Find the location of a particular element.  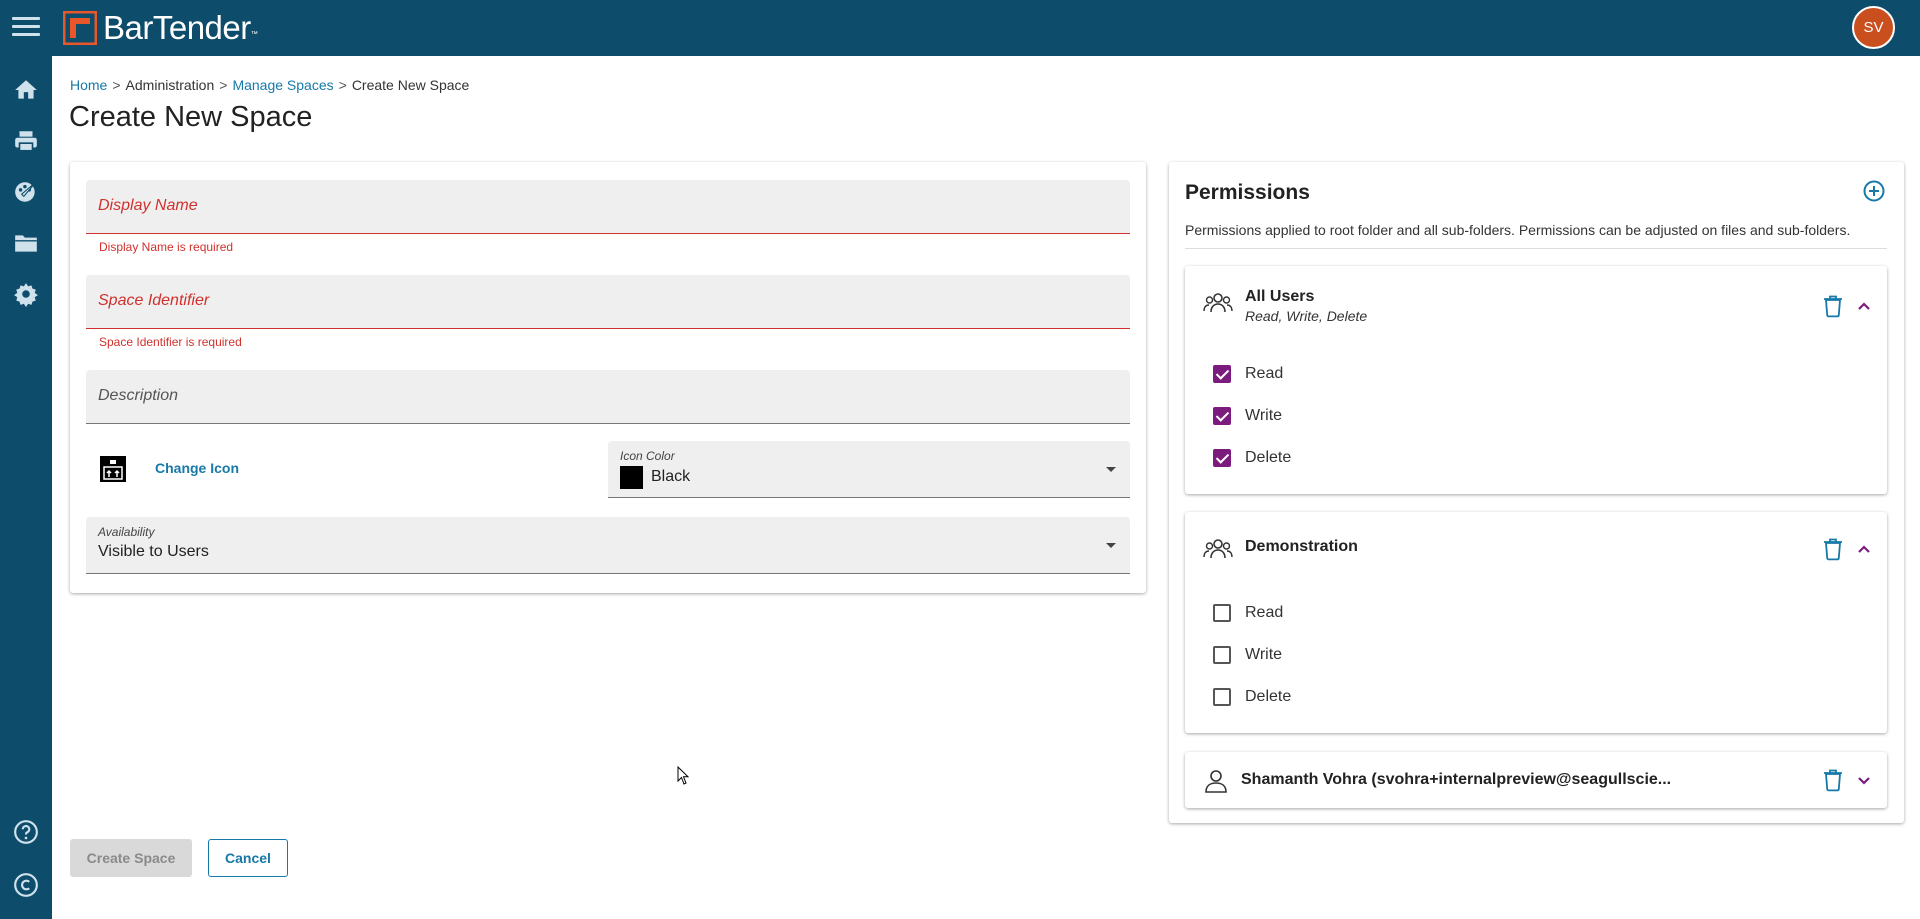

home-icon is located at coordinates (26, 90).